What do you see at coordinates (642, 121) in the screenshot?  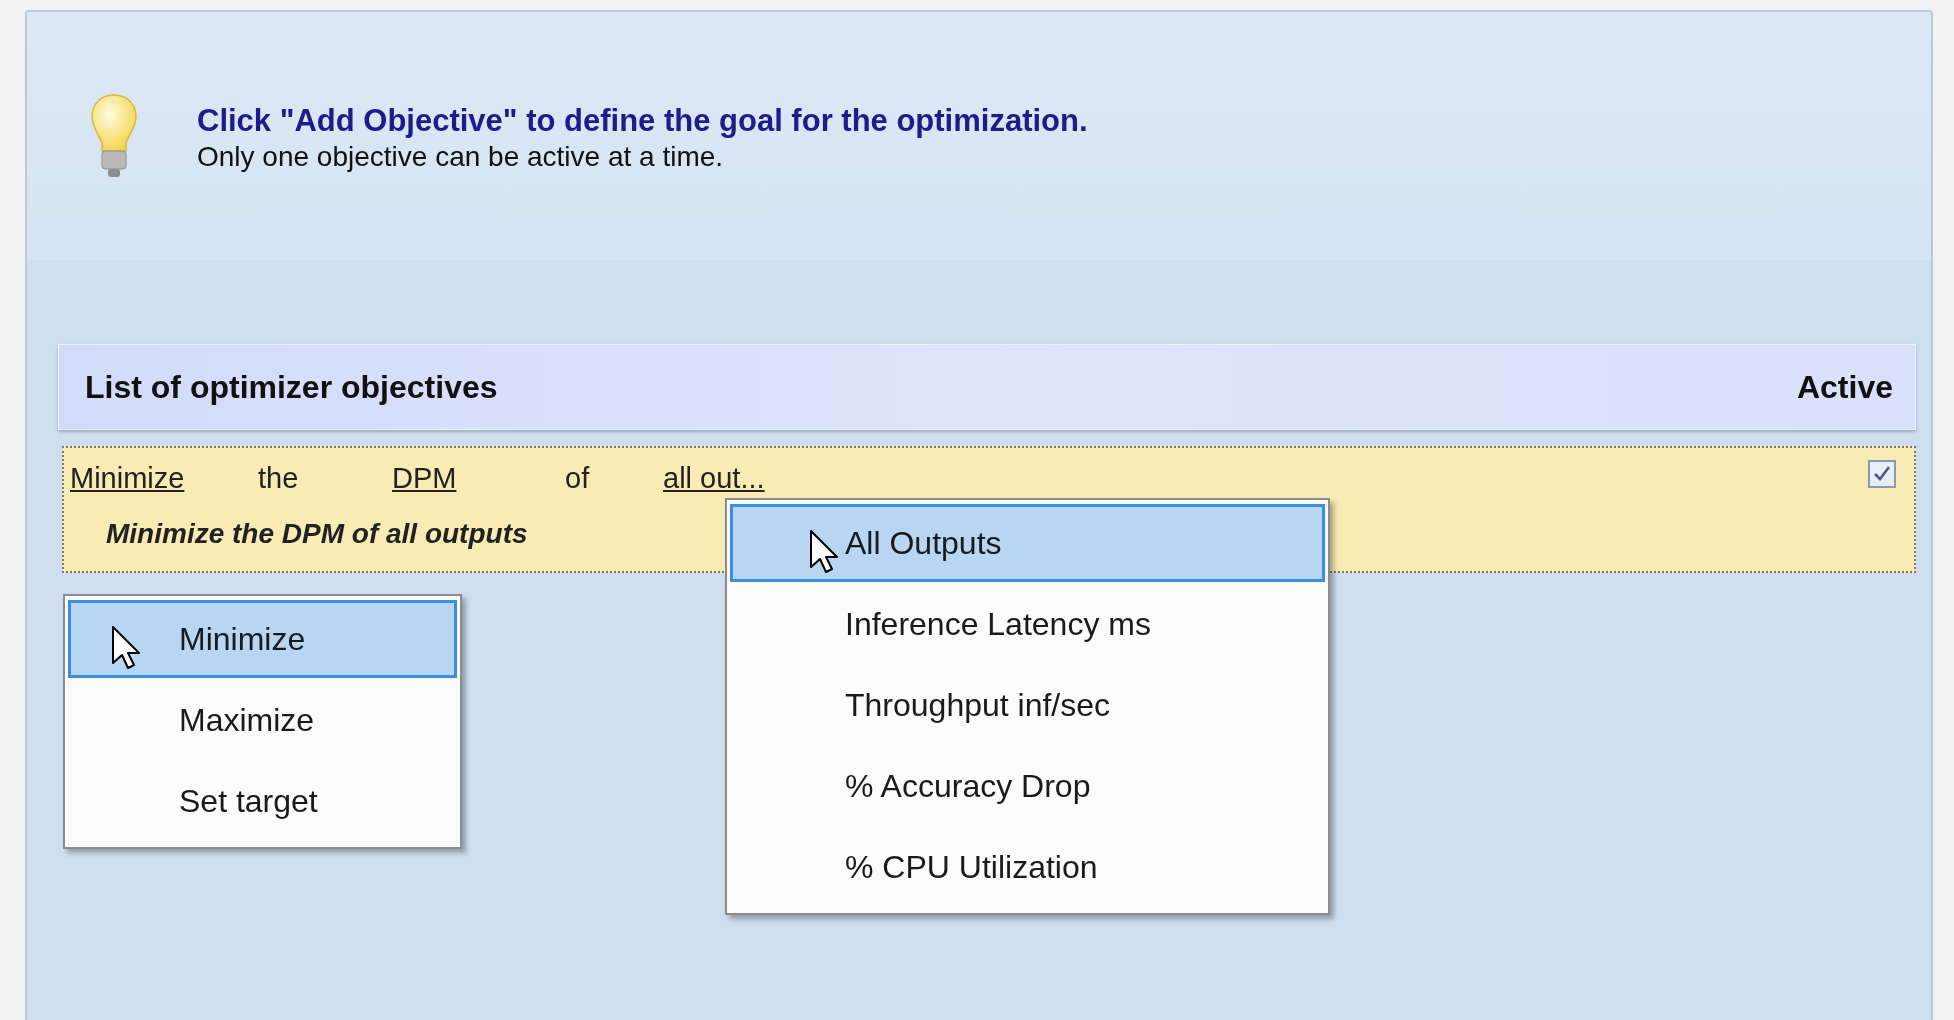 I see `hint-title: Click "Add Objective" to define the goal for the optimization.` at bounding box center [642, 121].